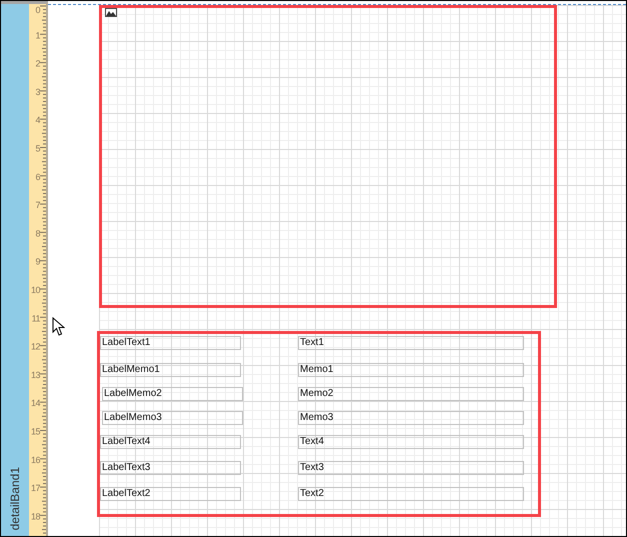 The height and width of the screenshot is (537, 627). Describe the element at coordinates (170, 370) in the screenshot. I see `label-control: LabelMemo1` at that location.